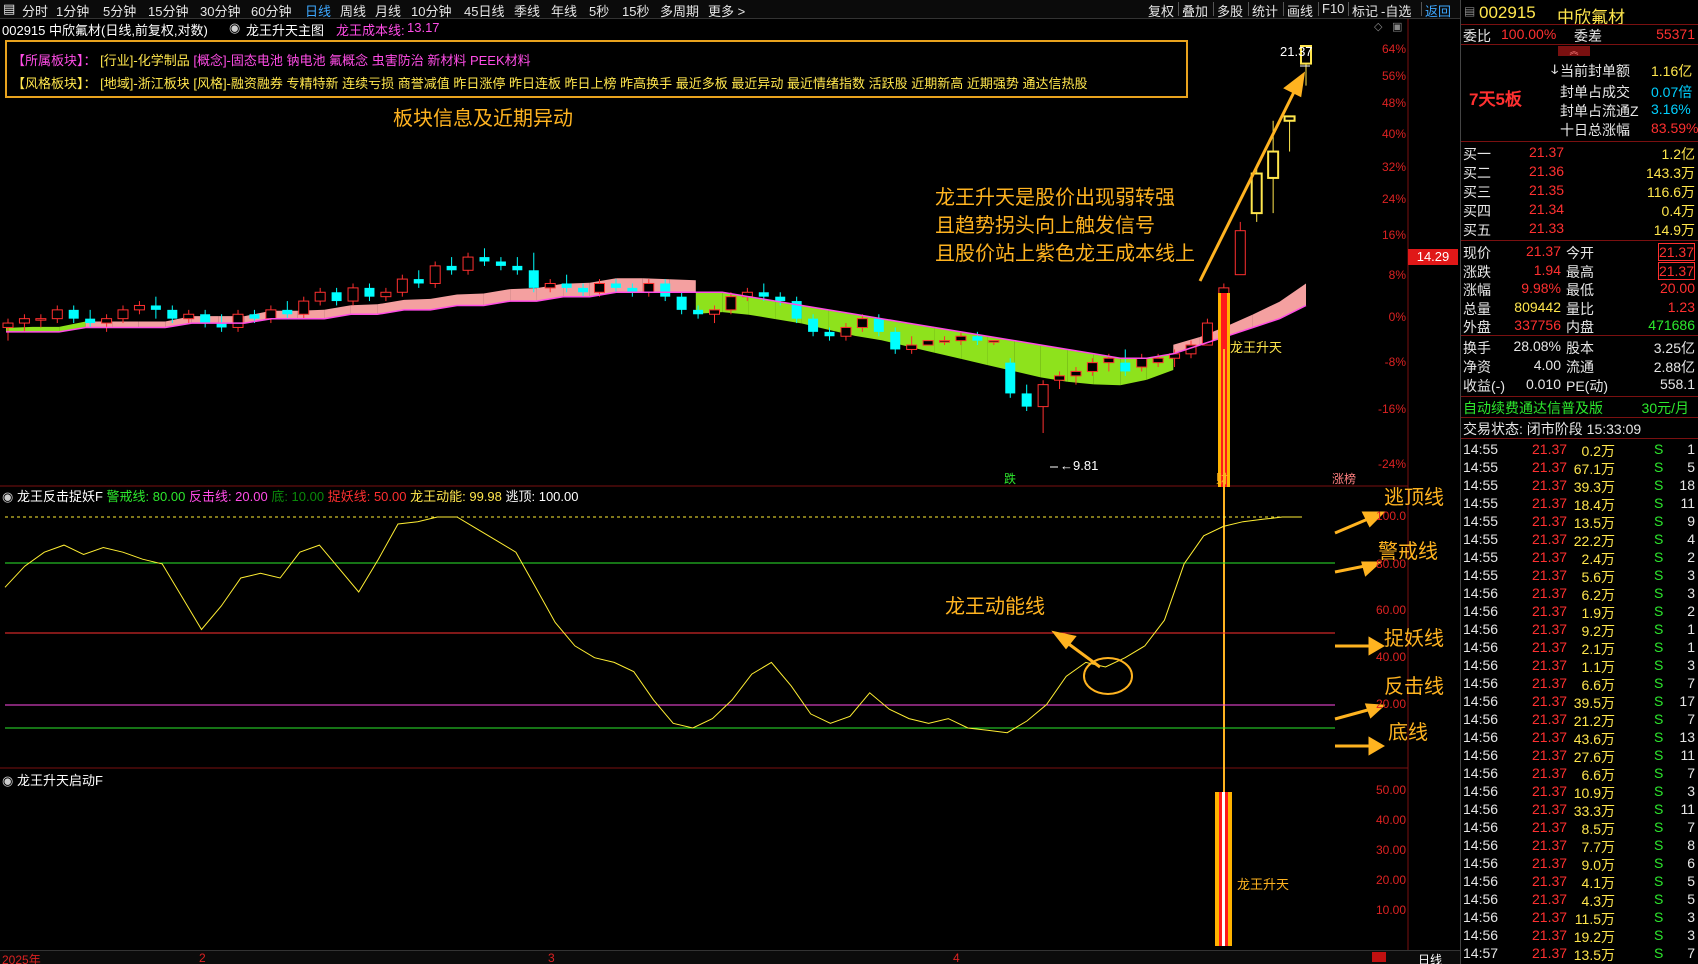 The image size is (1698, 964). What do you see at coordinates (1222, 478) in the screenshot?
I see `event-mark-cai: 财` at bounding box center [1222, 478].